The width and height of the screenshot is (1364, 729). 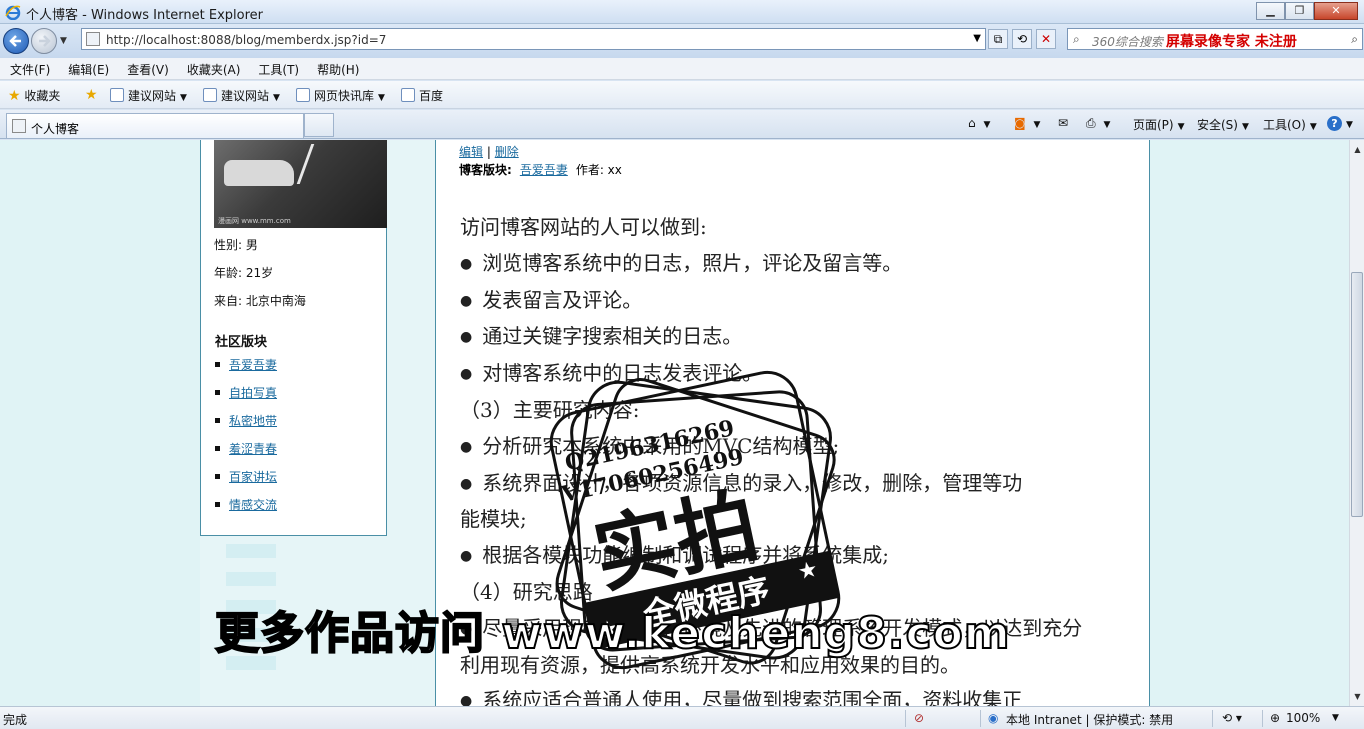 I want to click on status-text: 完成, so click(x=15, y=720).